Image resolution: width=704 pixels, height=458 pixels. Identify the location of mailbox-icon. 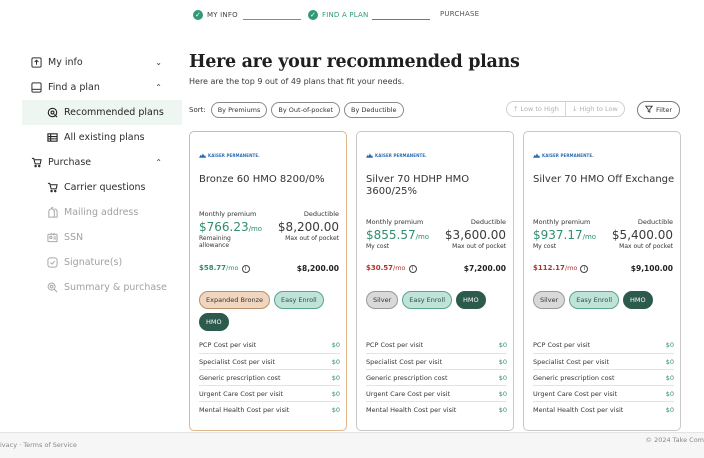
(52, 213).